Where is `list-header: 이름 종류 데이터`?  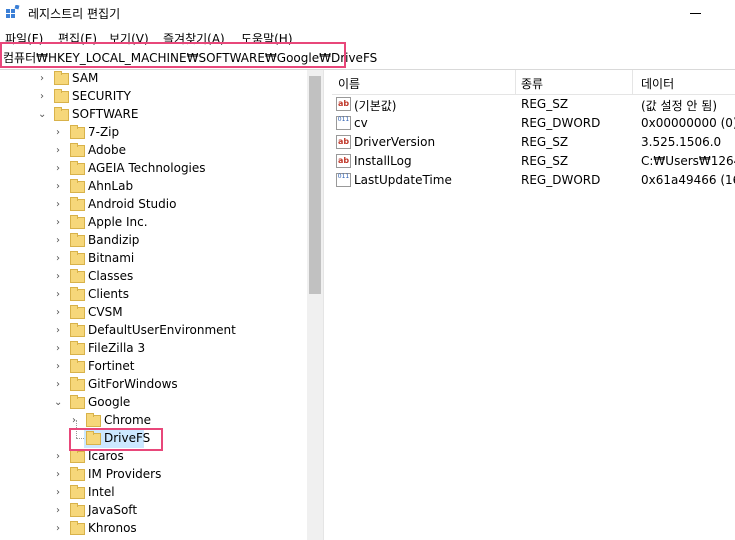 list-header: 이름 종류 데이터 is located at coordinates (533, 82).